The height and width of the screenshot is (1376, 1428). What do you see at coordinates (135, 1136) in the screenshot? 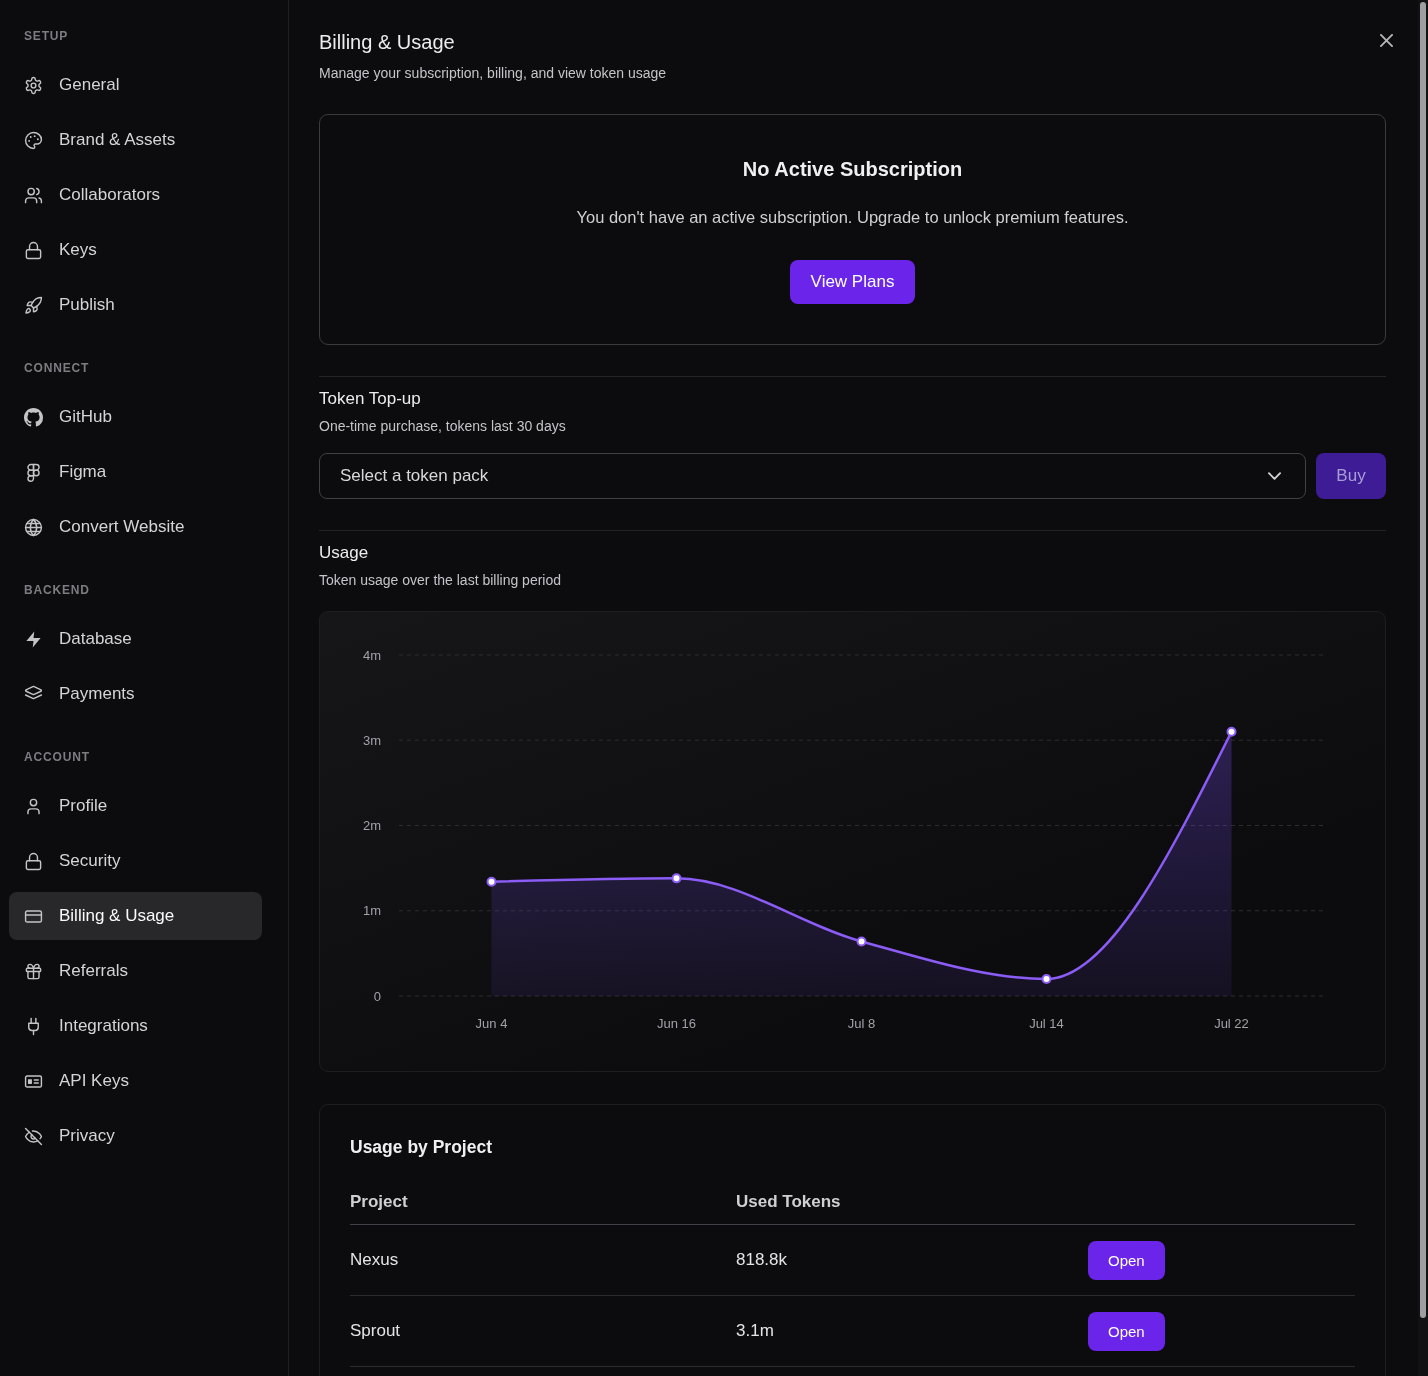
I see `sidebar-item: Privacy` at bounding box center [135, 1136].